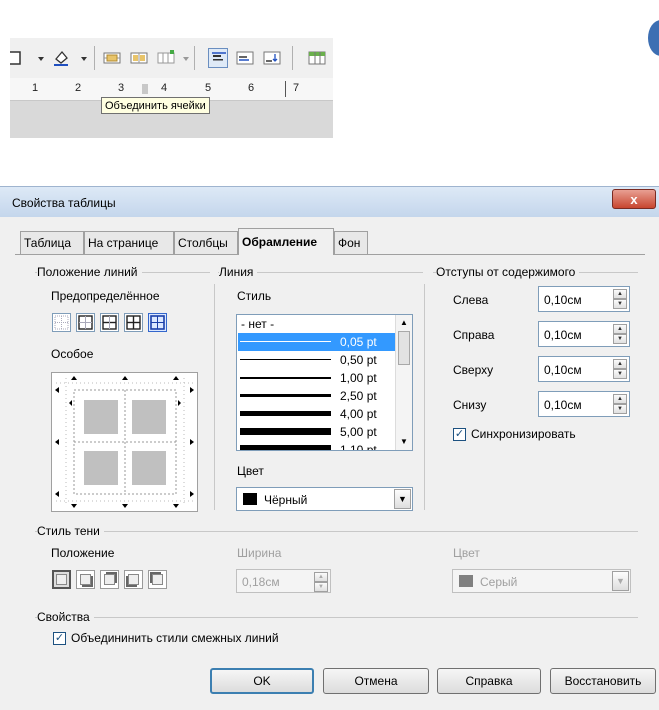 This screenshot has height=710, width=659. I want to click on list-item: 4,00 pt, so click(317, 414).